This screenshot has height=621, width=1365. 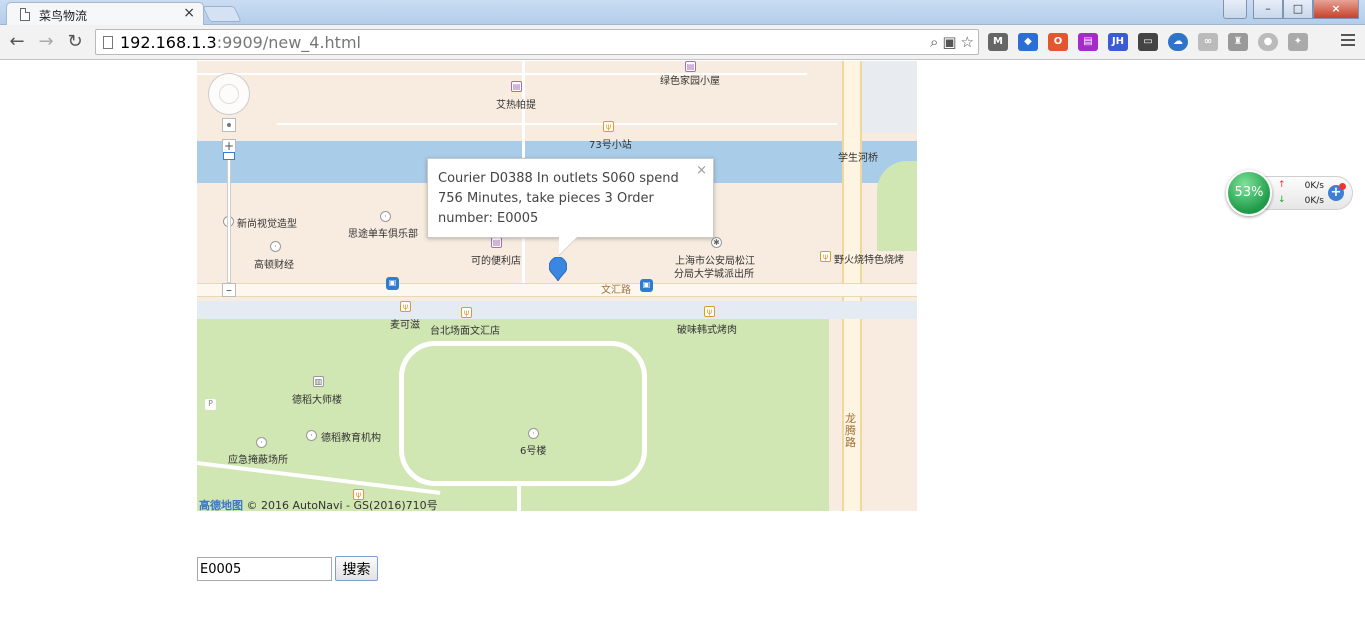 I want to click on extension-icon: ◆, so click(x=1028, y=42).